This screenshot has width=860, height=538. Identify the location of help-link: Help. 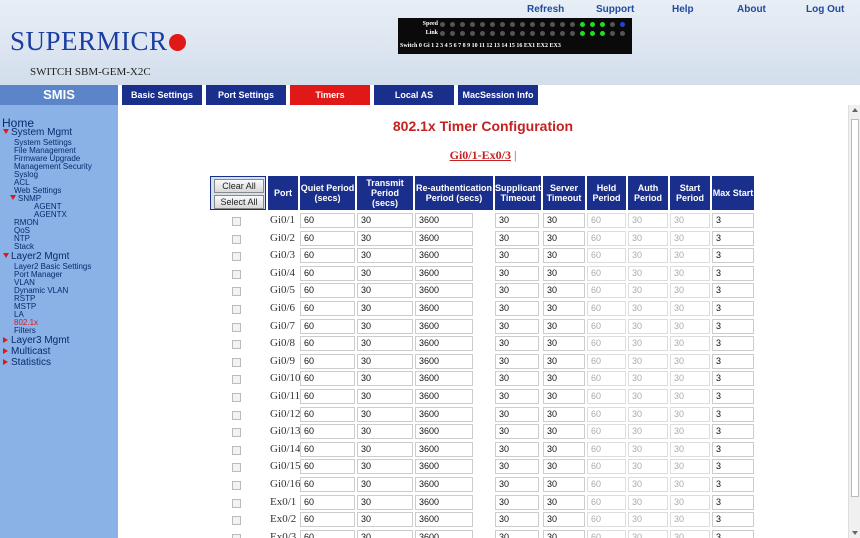
(683, 9).